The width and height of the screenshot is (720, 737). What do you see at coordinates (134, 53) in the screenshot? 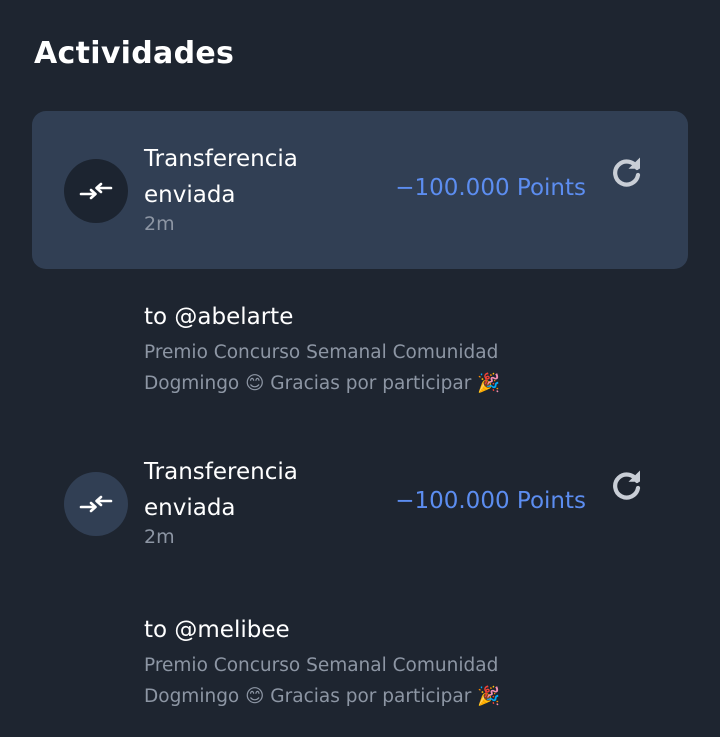
I see `page-title: Actividades` at bounding box center [134, 53].